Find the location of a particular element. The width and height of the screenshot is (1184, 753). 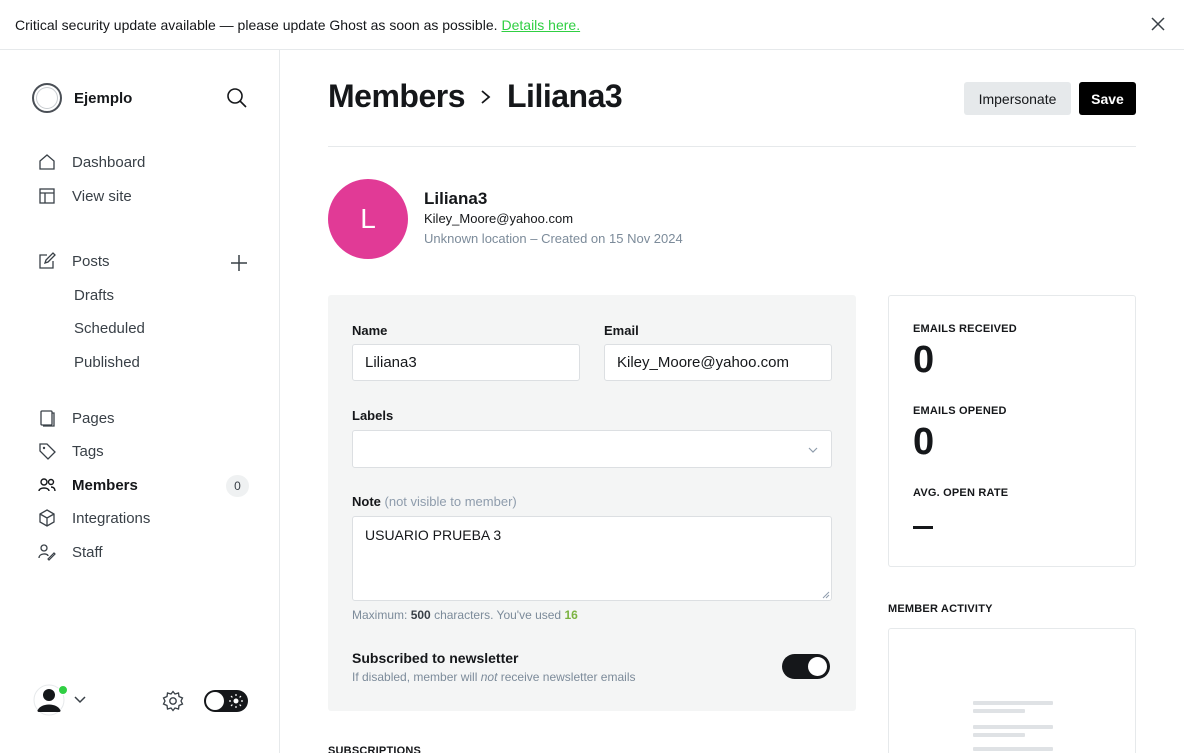

open-rate-empty-value is located at coordinates (923, 527).